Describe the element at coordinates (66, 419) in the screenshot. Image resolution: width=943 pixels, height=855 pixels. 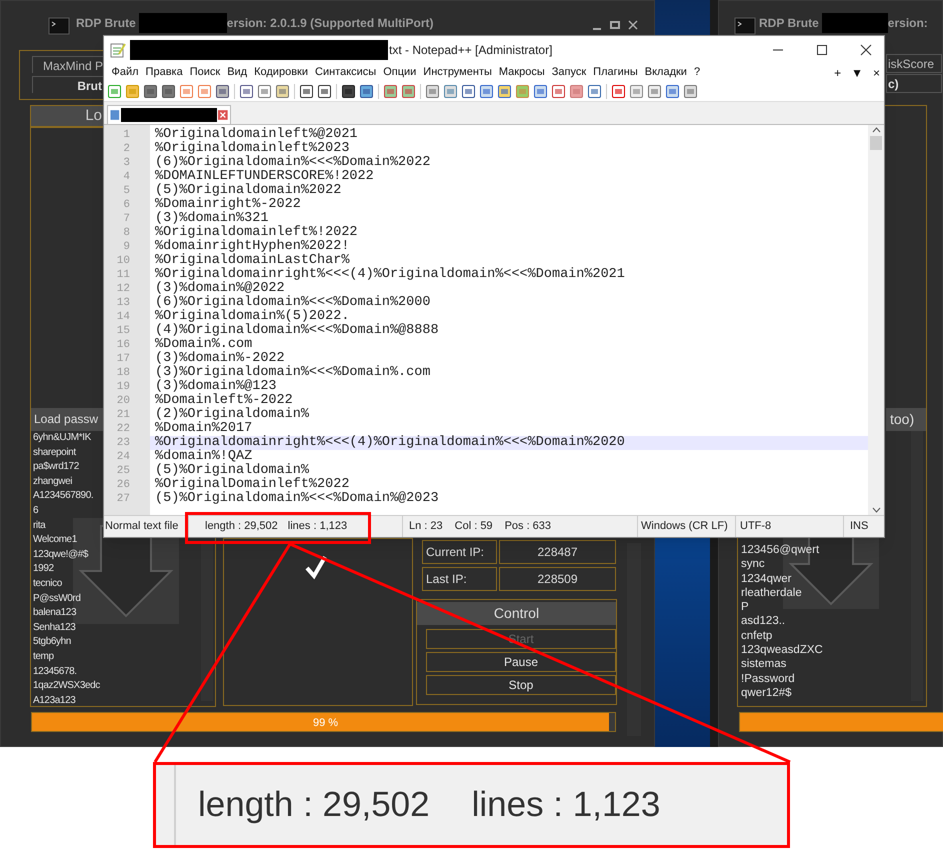
I see `panel-title: Load passw` at that location.